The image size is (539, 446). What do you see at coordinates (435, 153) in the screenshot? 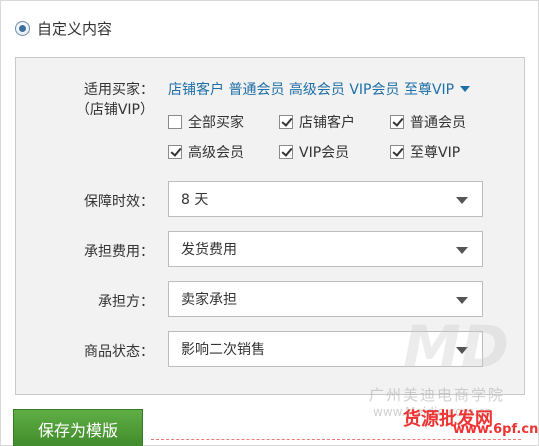
I see `checkbox-label: 至尊VIP` at bounding box center [435, 153].